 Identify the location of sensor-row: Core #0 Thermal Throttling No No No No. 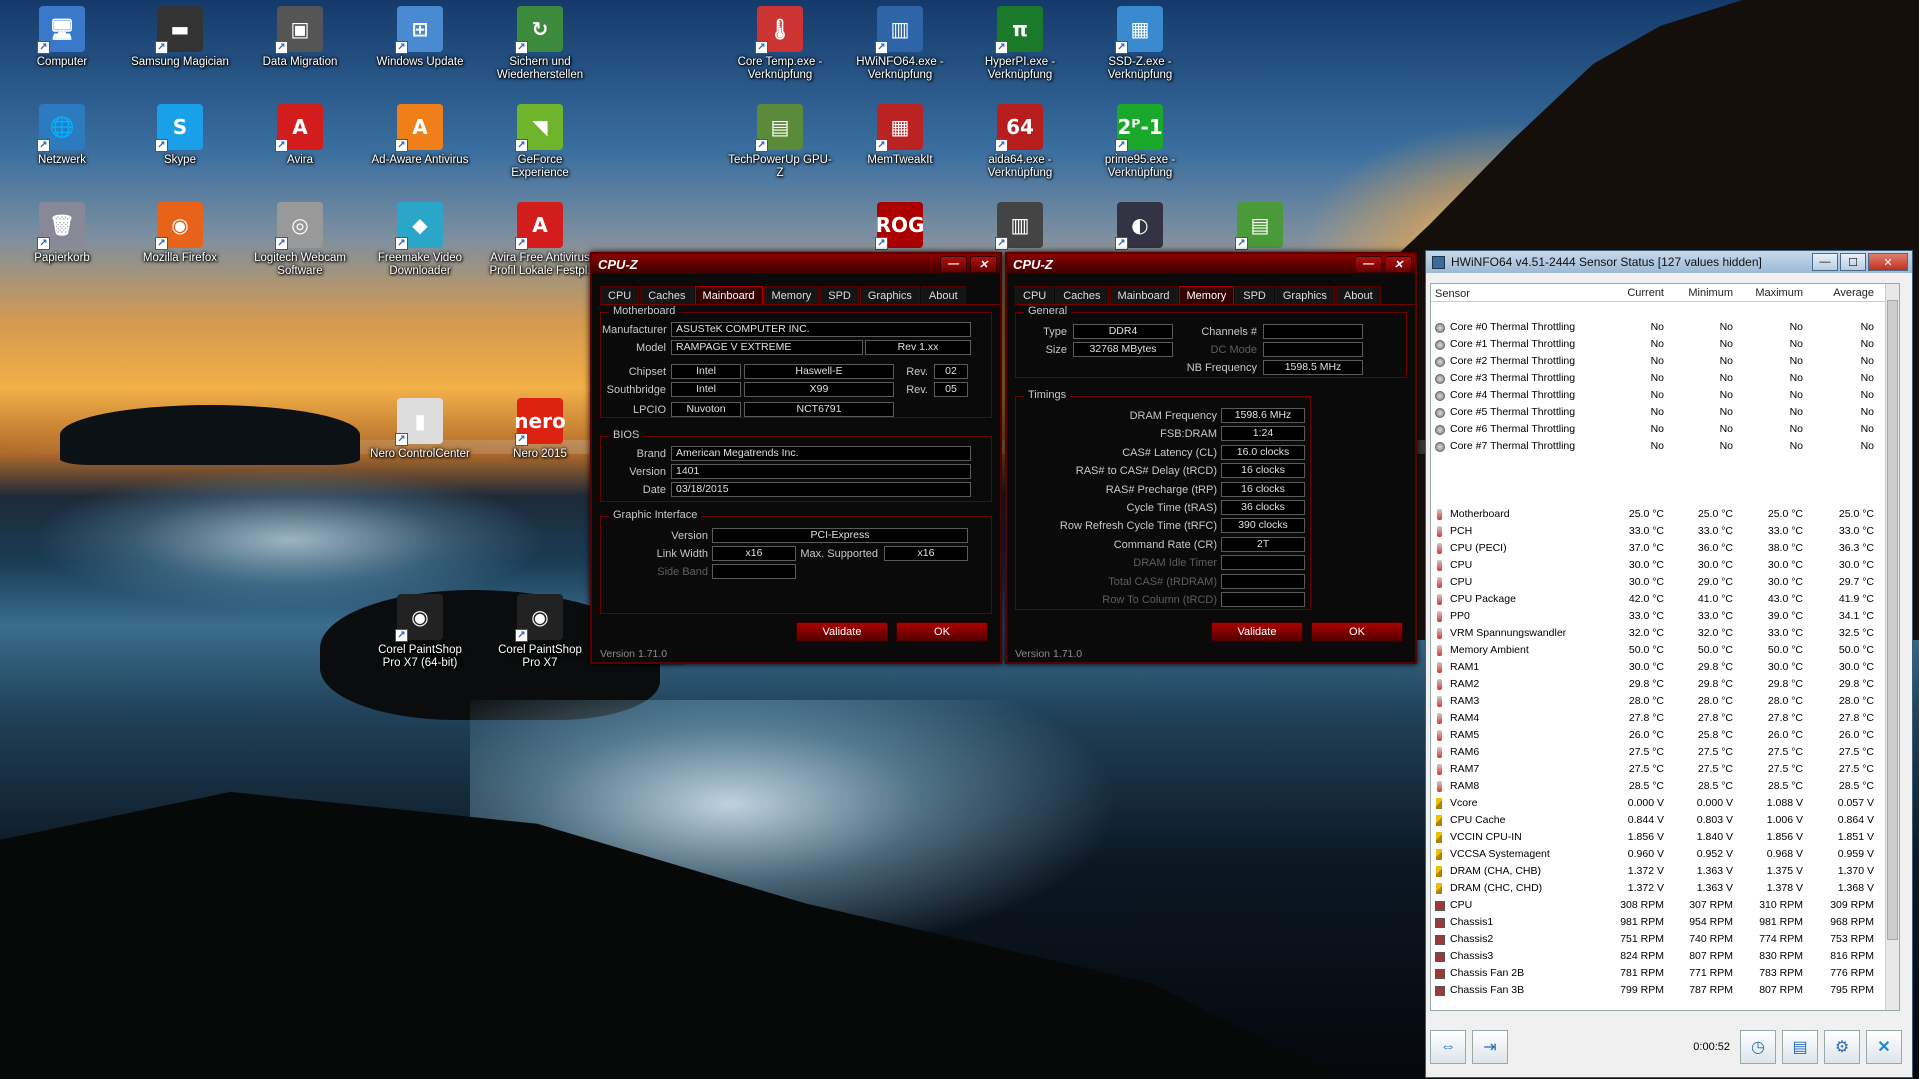
(1665, 327).